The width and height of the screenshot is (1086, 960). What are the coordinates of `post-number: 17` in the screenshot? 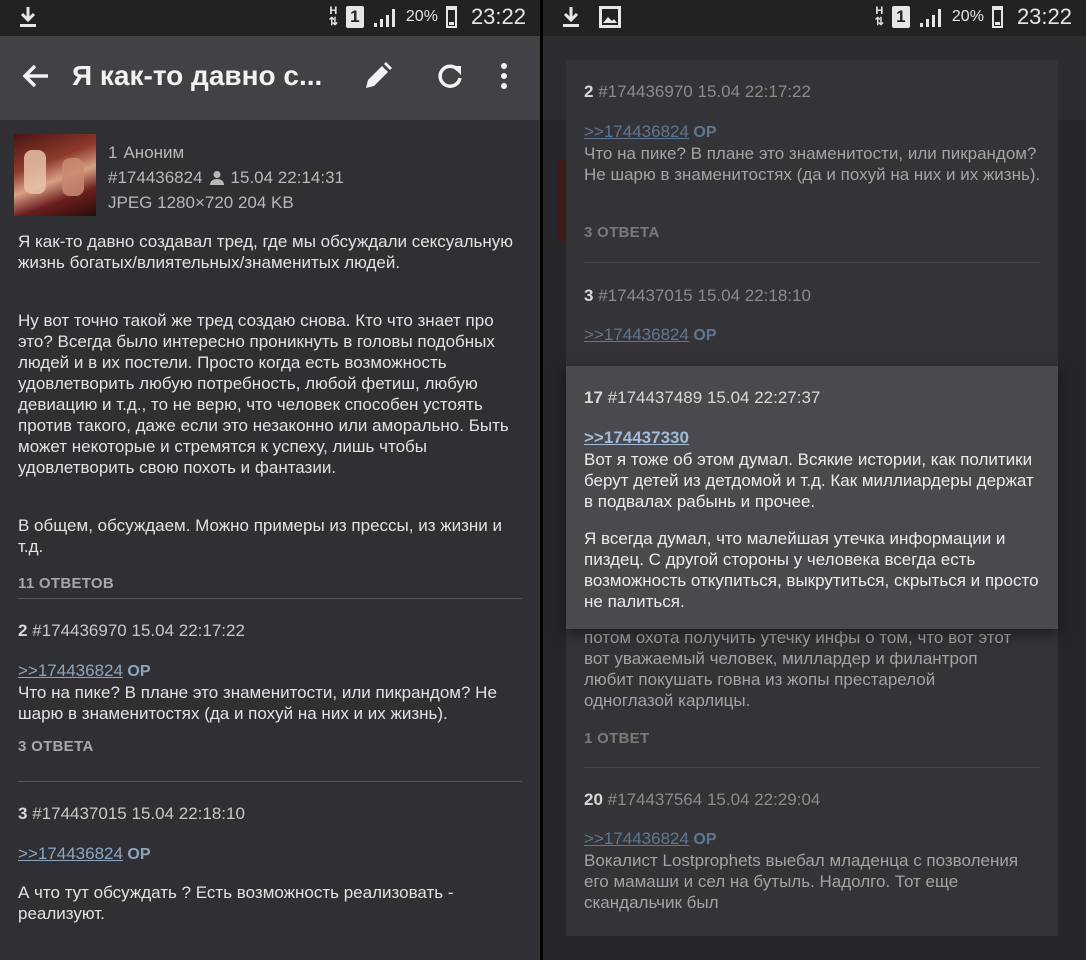 It's located at (593, 397).